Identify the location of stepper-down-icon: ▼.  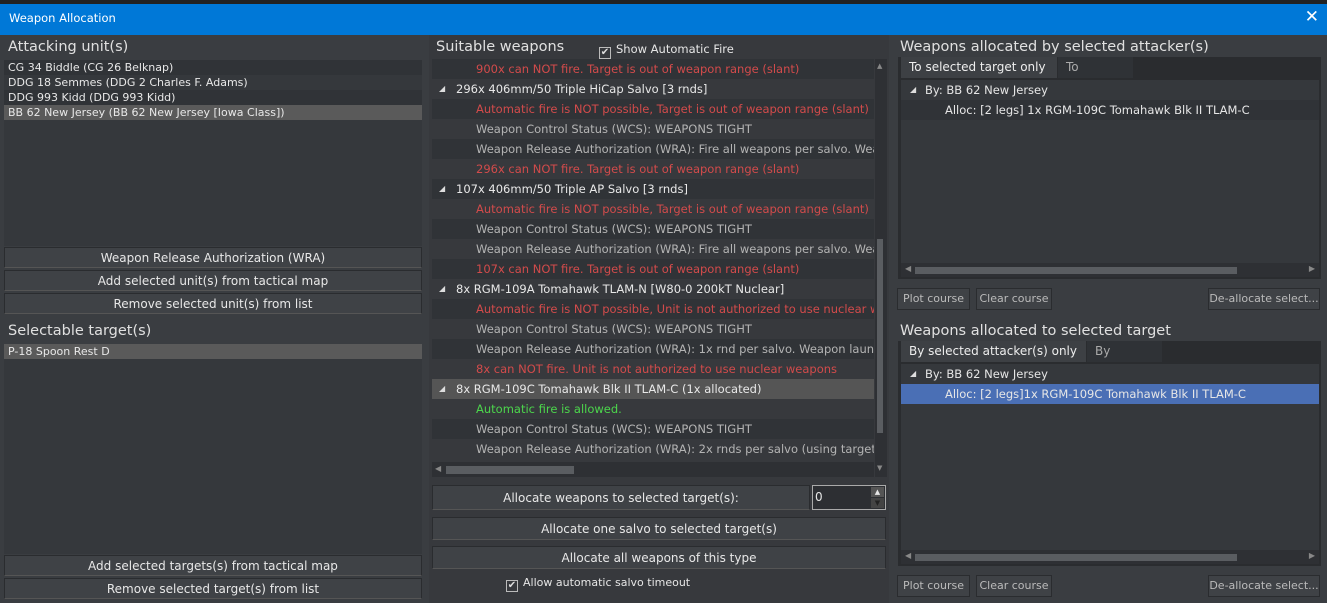
(877, 503).